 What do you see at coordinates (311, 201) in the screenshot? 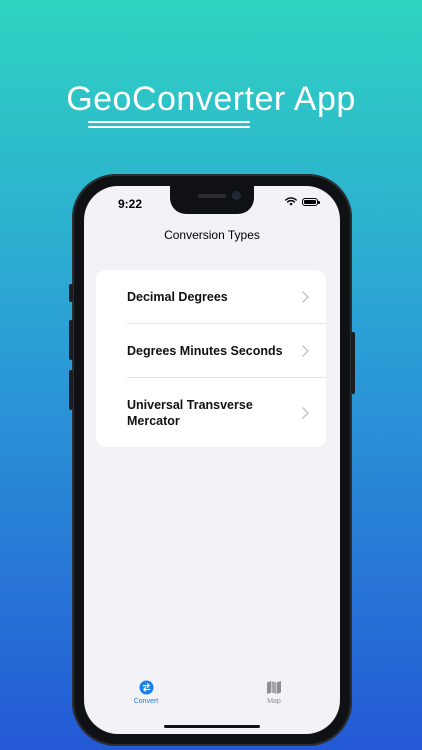
I see `battery-icon` at bounding box center [311, 201].